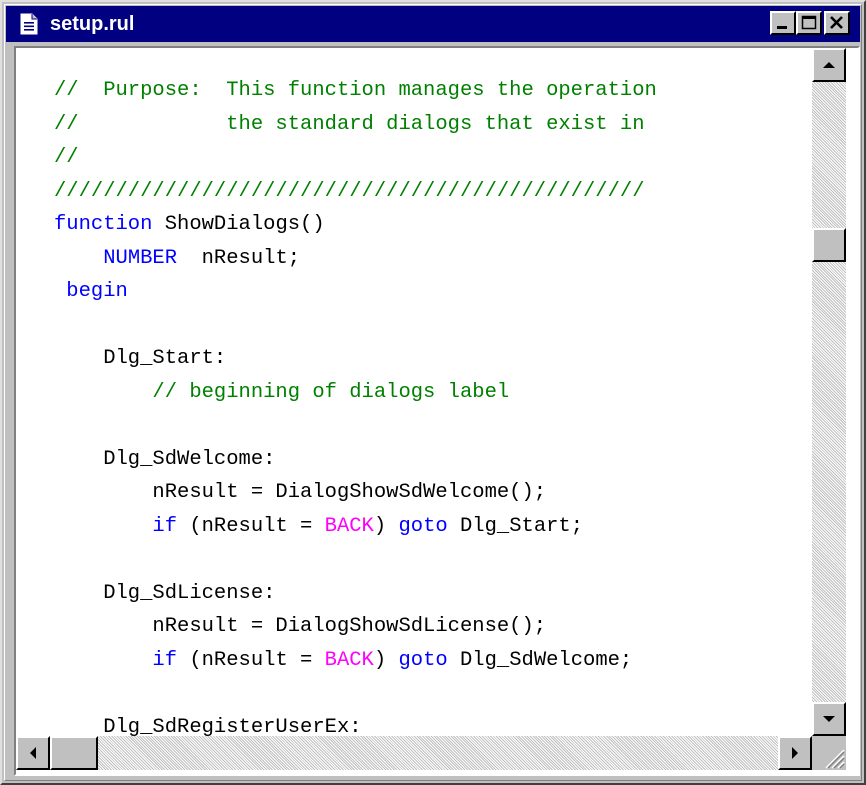 The height and width of the screenshot is (785, 866). I want to click on code-token-text: Dlg_SdRegisterUserEx:, so click(208, 726).